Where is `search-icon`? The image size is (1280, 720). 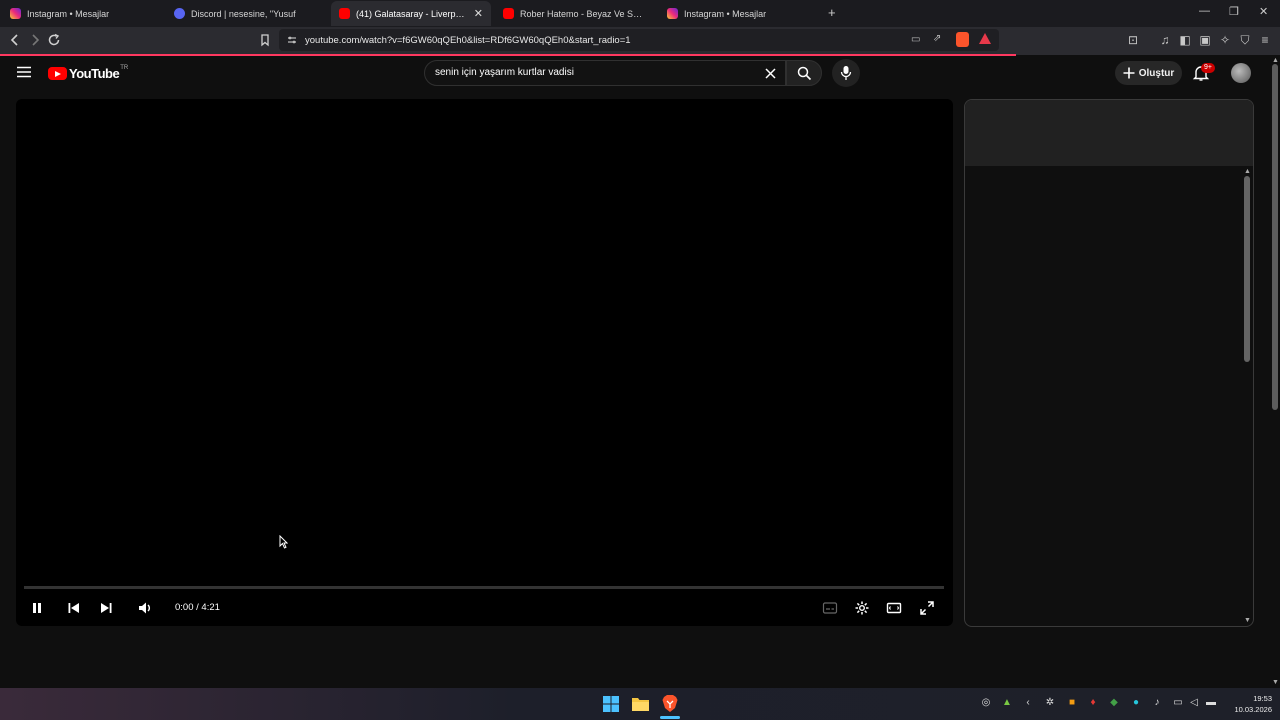 search-icon is located at coordinates (804, 73).